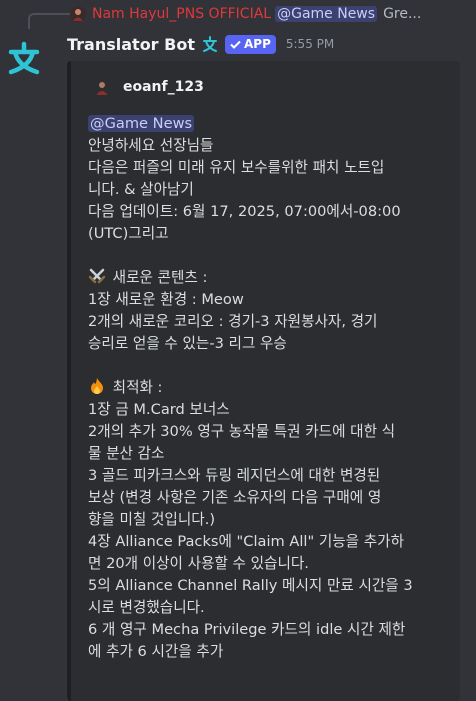 Image resolution: width=476 pixels, height=701 pixels. What do you see at coordinates (97, 276) in the screenshot?
I see `crossed-swords-icon` at bounding box center [97, 276].